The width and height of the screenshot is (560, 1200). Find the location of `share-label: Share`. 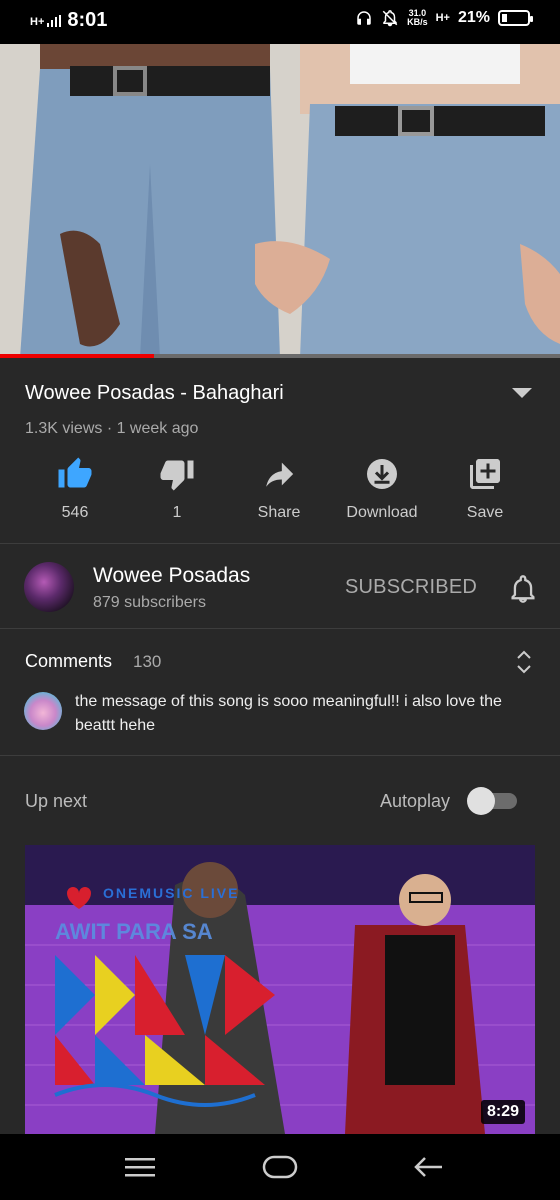

share-label: Share is located at coordinates (279, 512).